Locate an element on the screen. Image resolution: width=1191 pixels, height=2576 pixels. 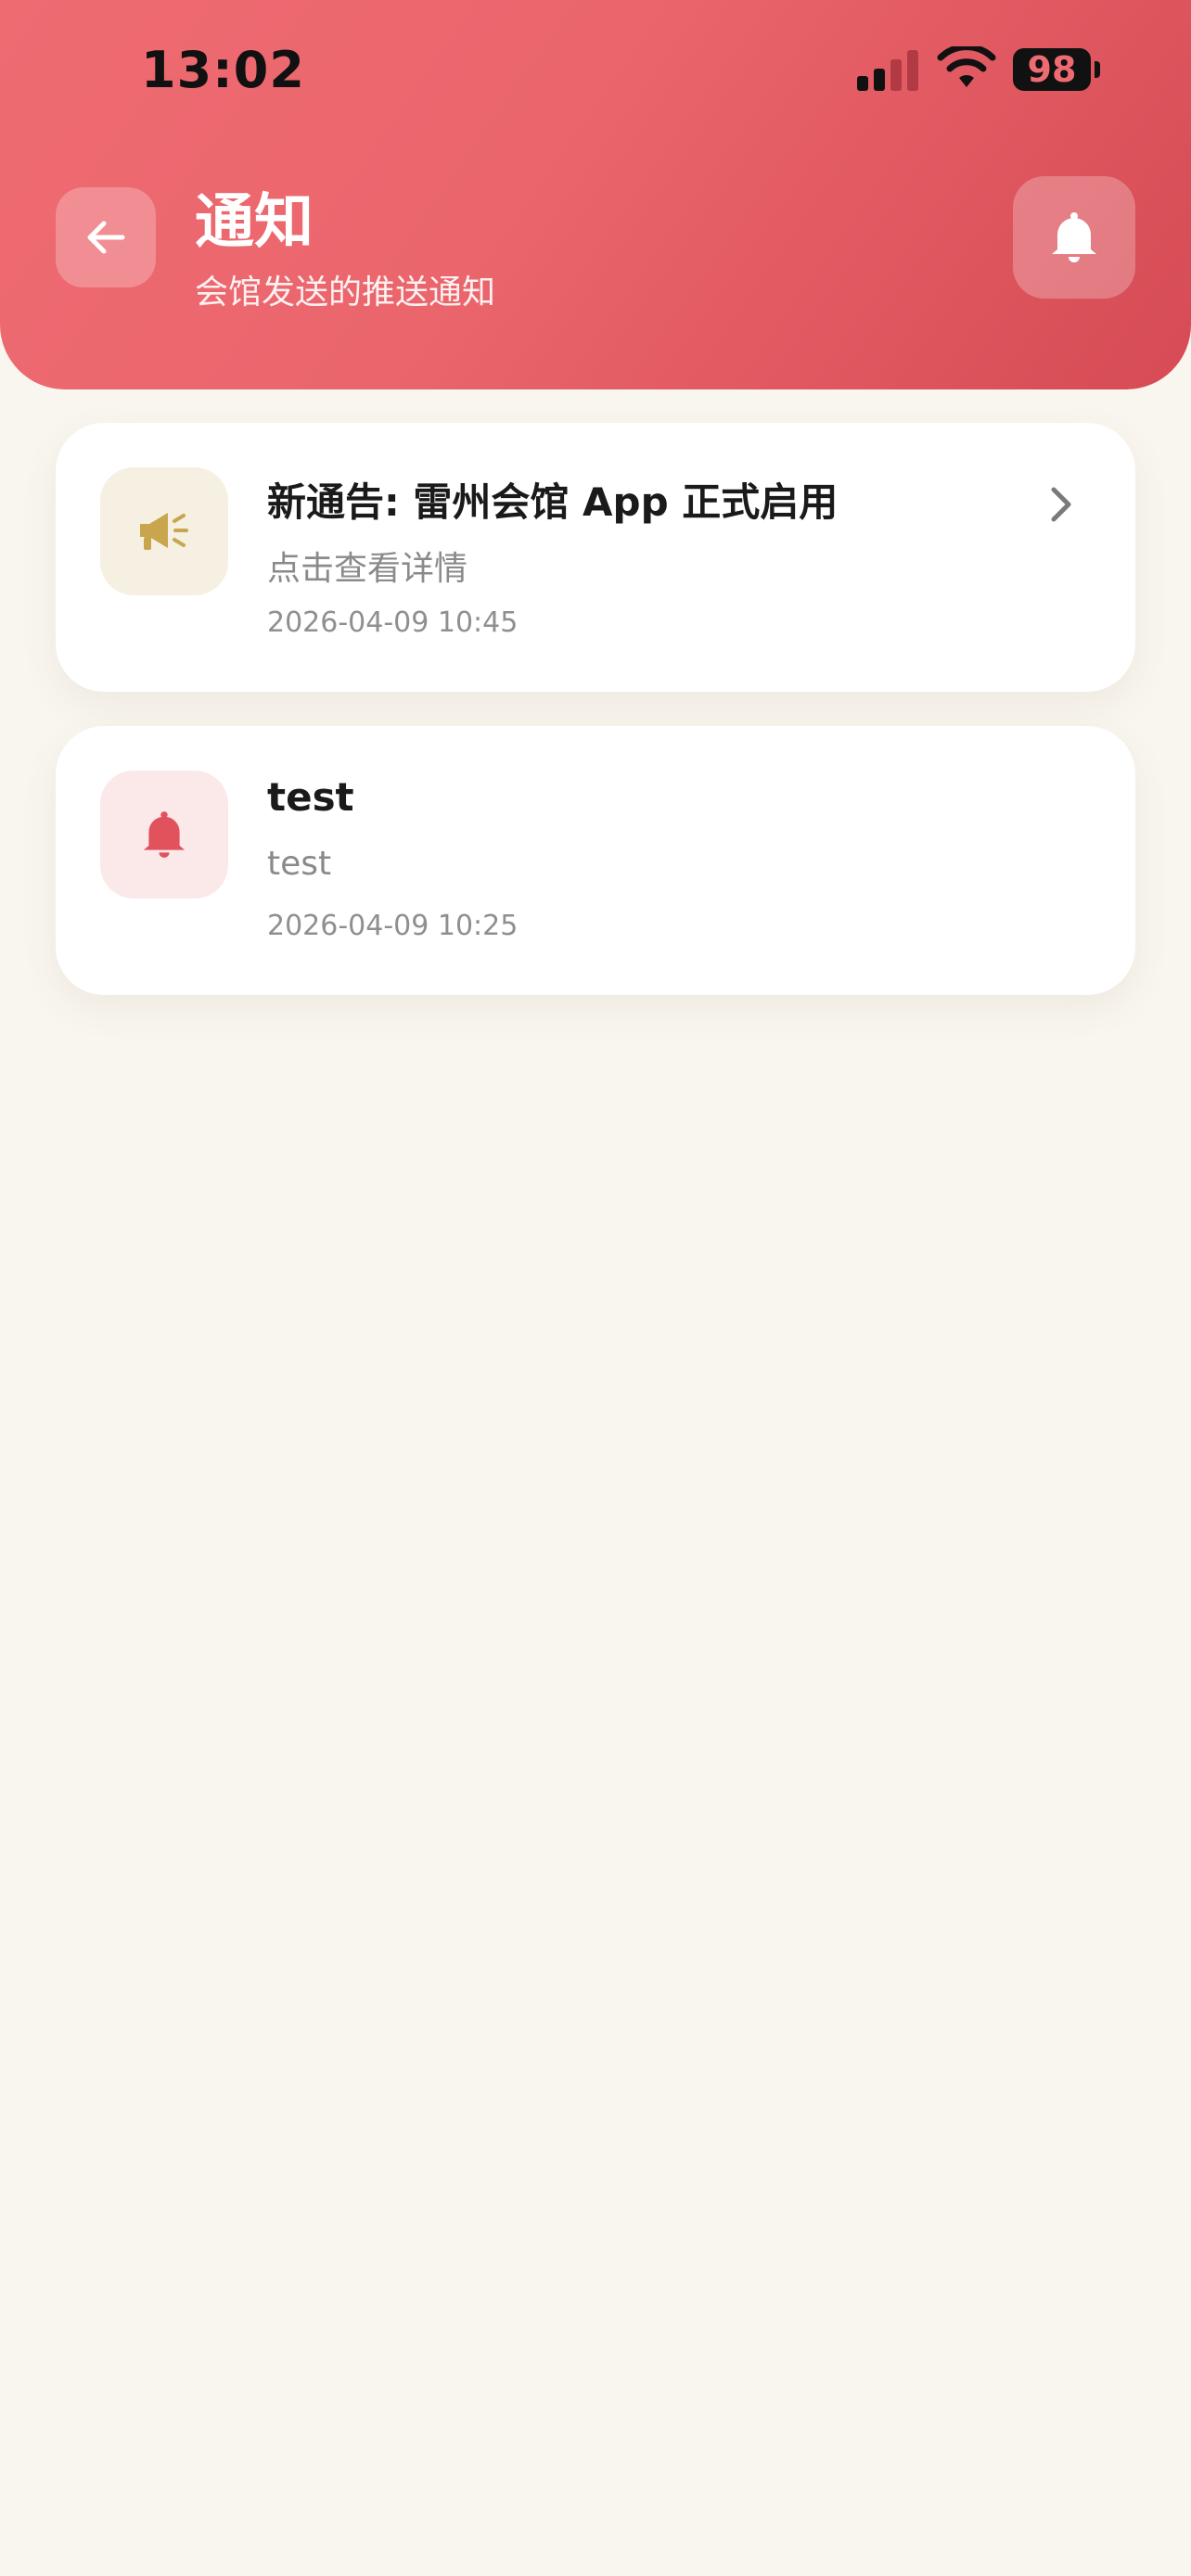
arrow-left-icon is located at coordinates (106, 238).